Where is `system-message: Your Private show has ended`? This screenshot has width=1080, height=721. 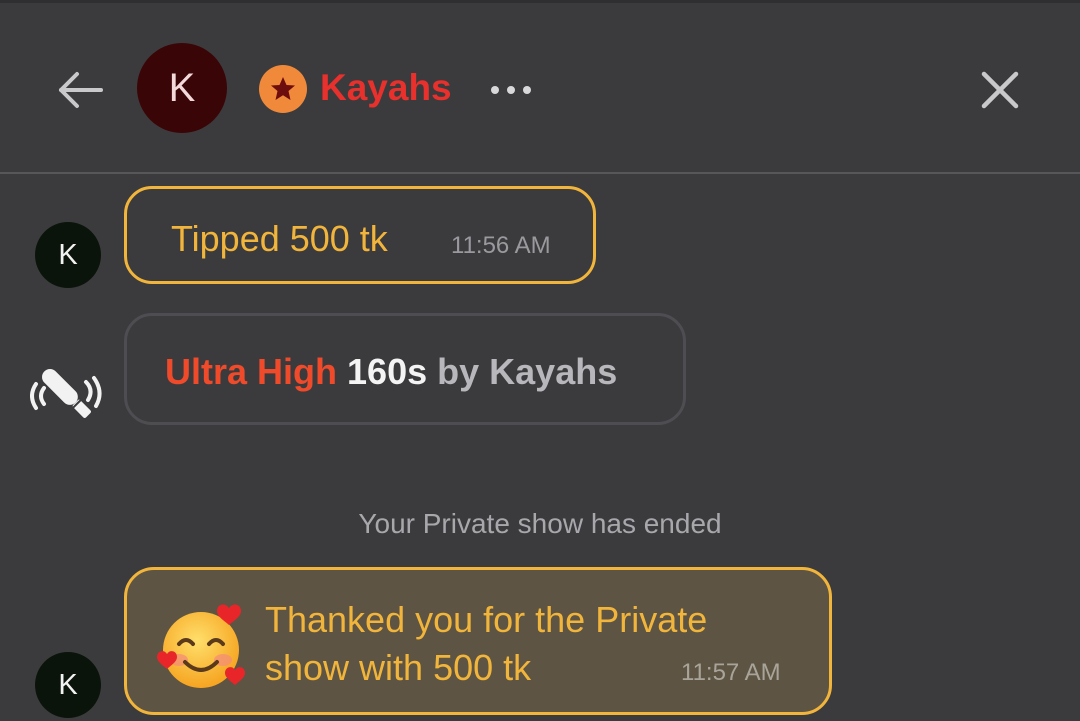 system-message: Your Private show has ended is located at coordinates (540, 523).